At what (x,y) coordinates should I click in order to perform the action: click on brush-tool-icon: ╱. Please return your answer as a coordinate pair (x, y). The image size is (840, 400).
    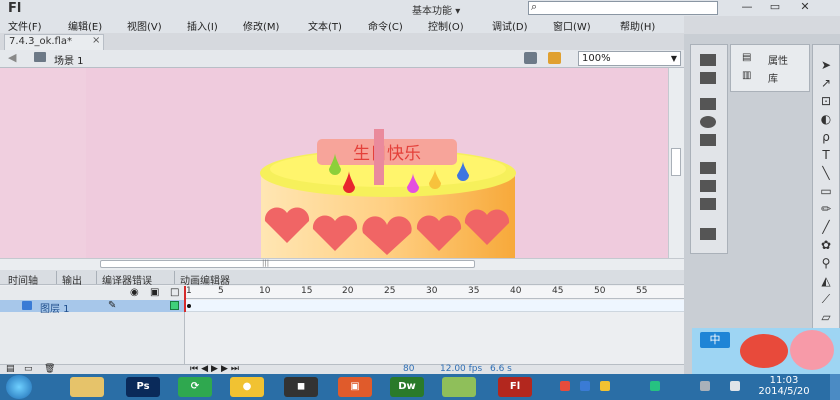
    Looking at the image, I should click on (826, 227).